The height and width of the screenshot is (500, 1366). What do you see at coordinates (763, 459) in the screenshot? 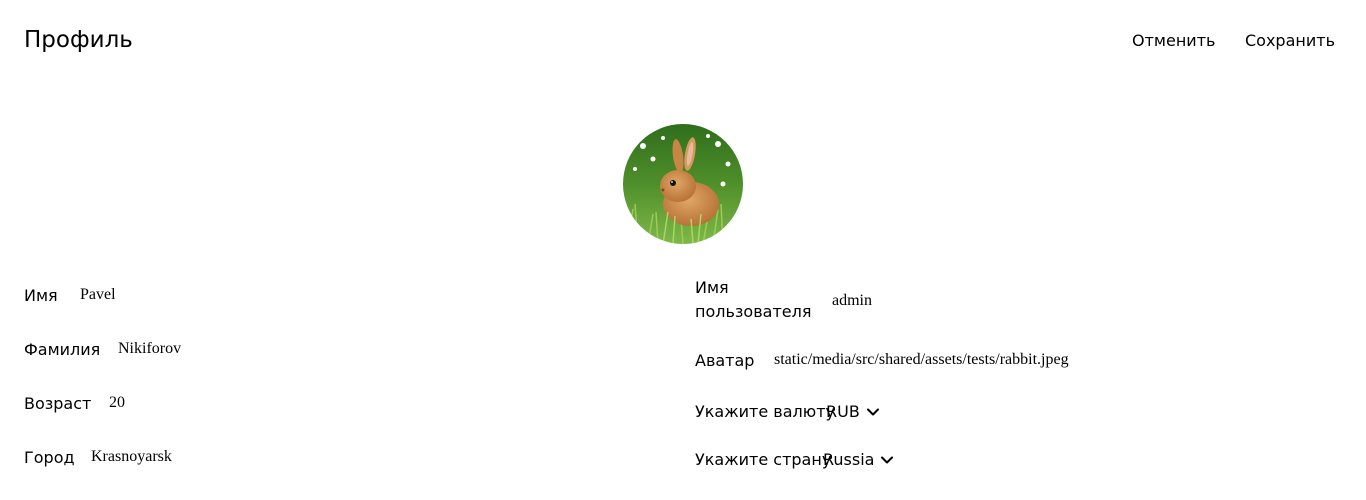
I see `country-label: Укажите страну` at bounding box center [763, 459].